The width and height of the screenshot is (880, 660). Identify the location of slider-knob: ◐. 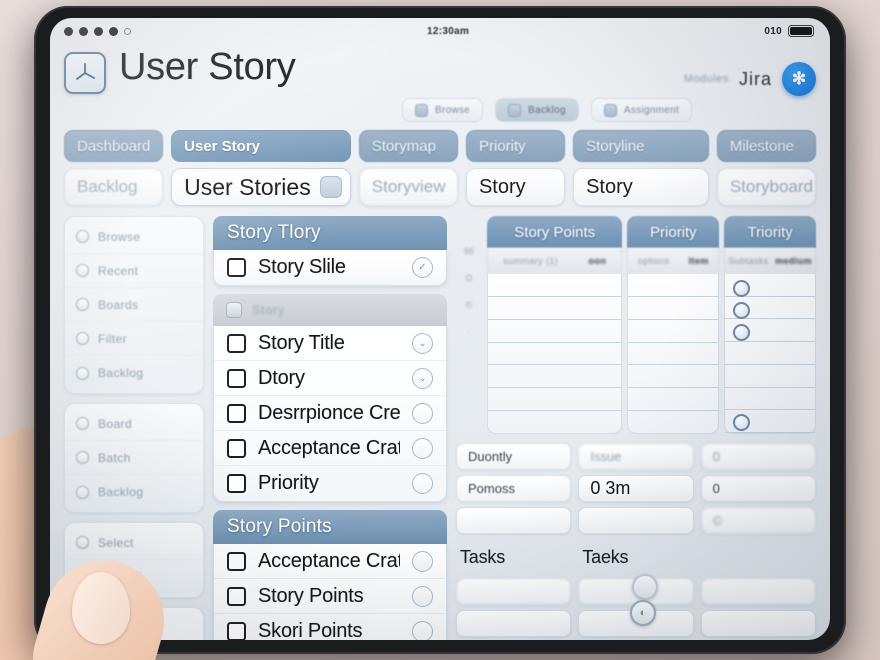
(643, 613).